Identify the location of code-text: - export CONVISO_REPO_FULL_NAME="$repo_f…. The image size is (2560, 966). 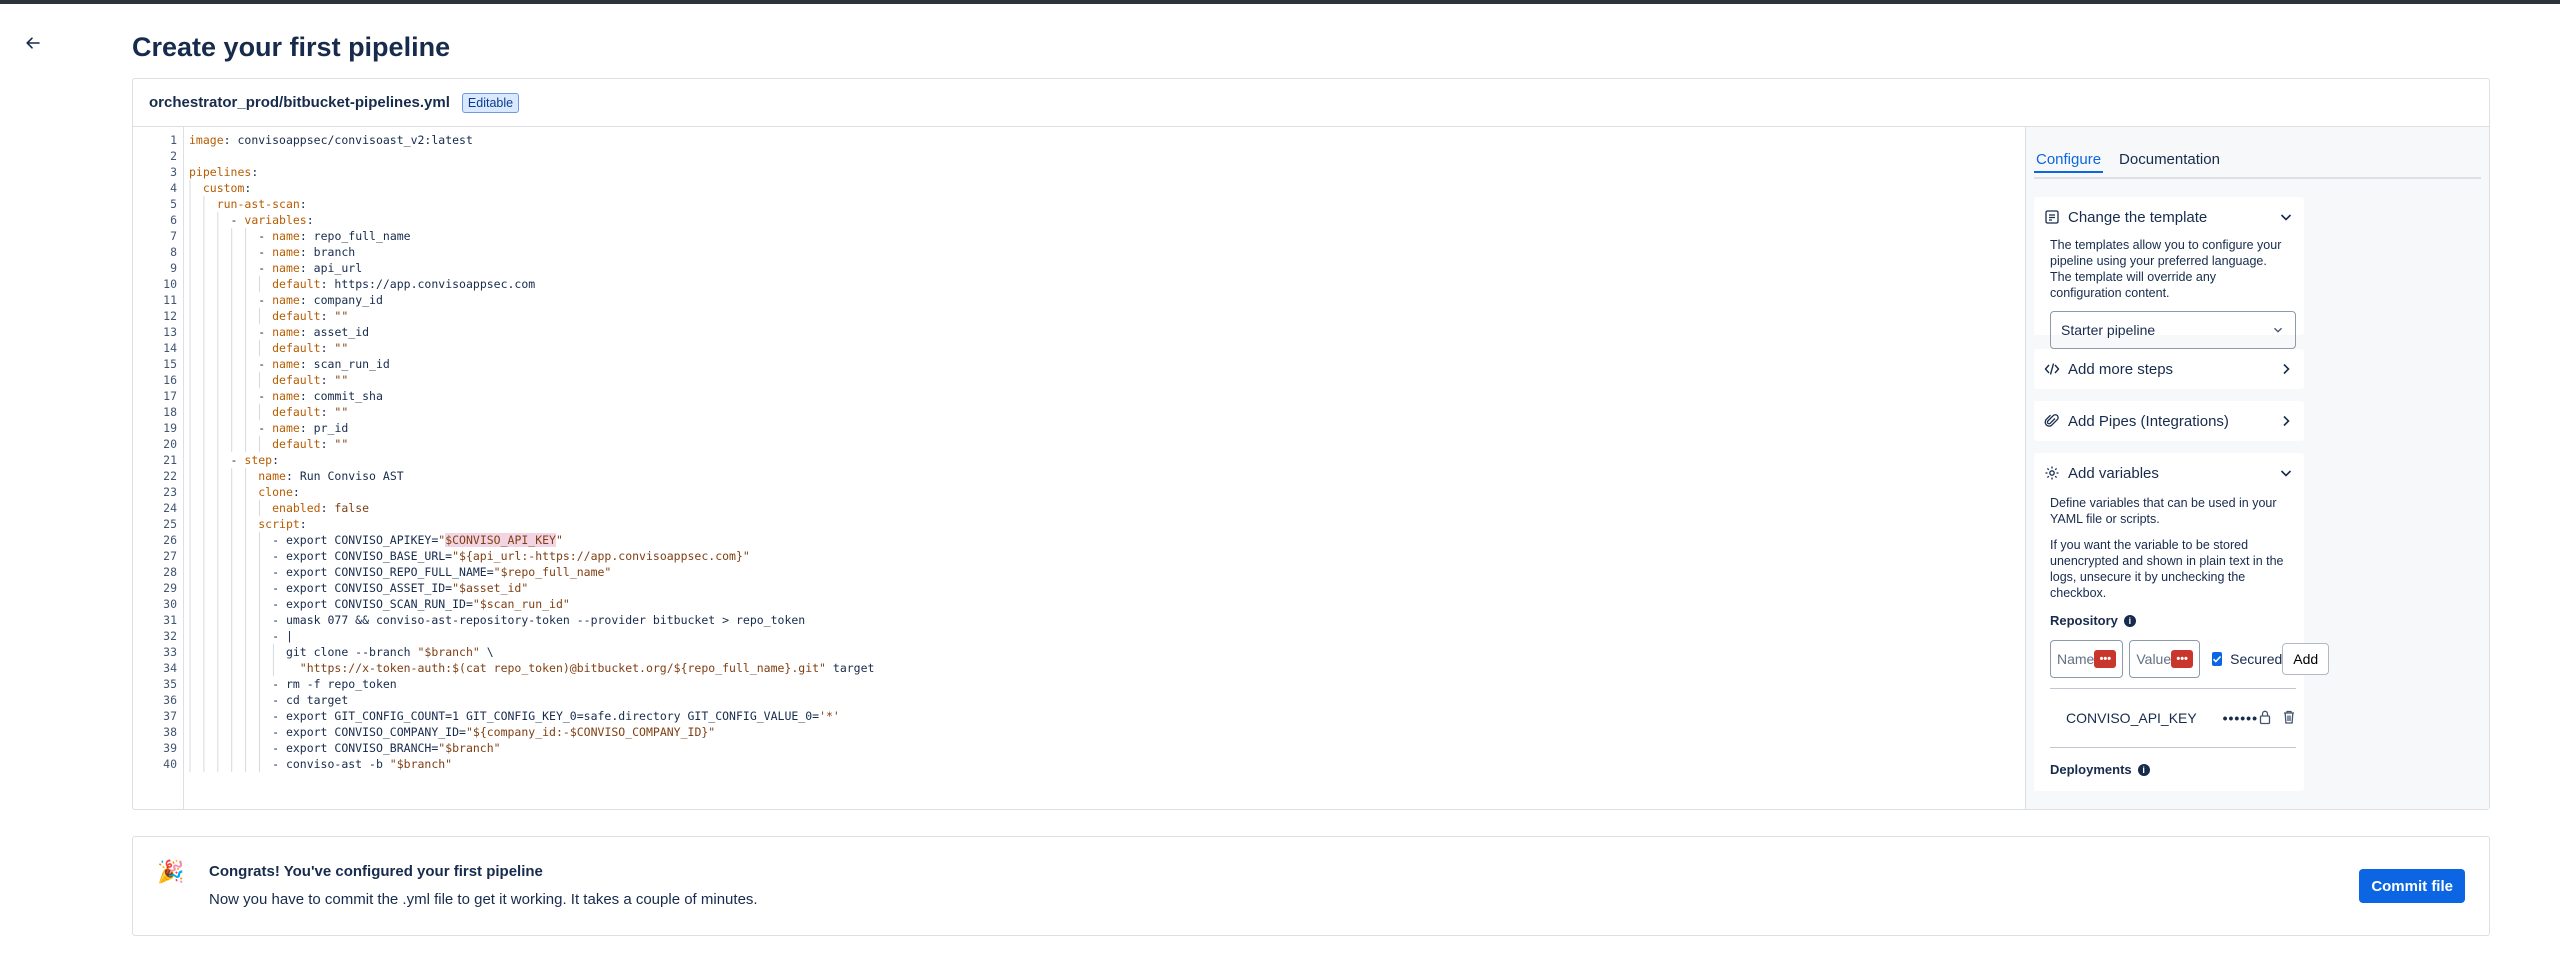
(442, 572).